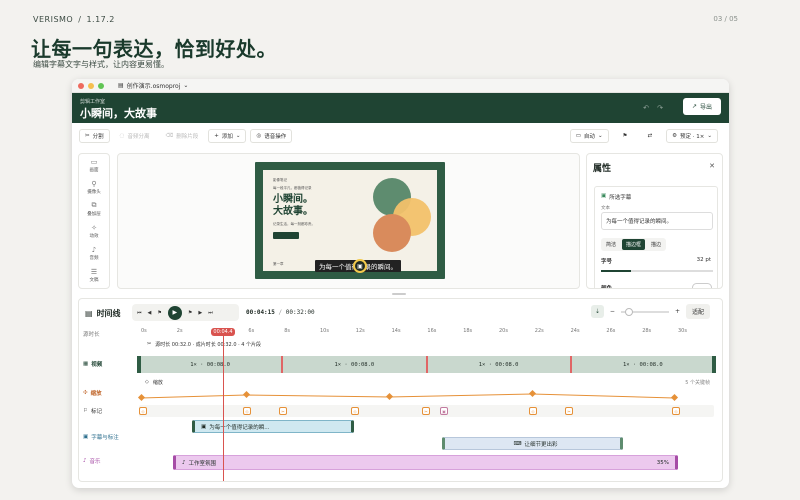  I want to click on close-icon: ✕, so click(712, 166).